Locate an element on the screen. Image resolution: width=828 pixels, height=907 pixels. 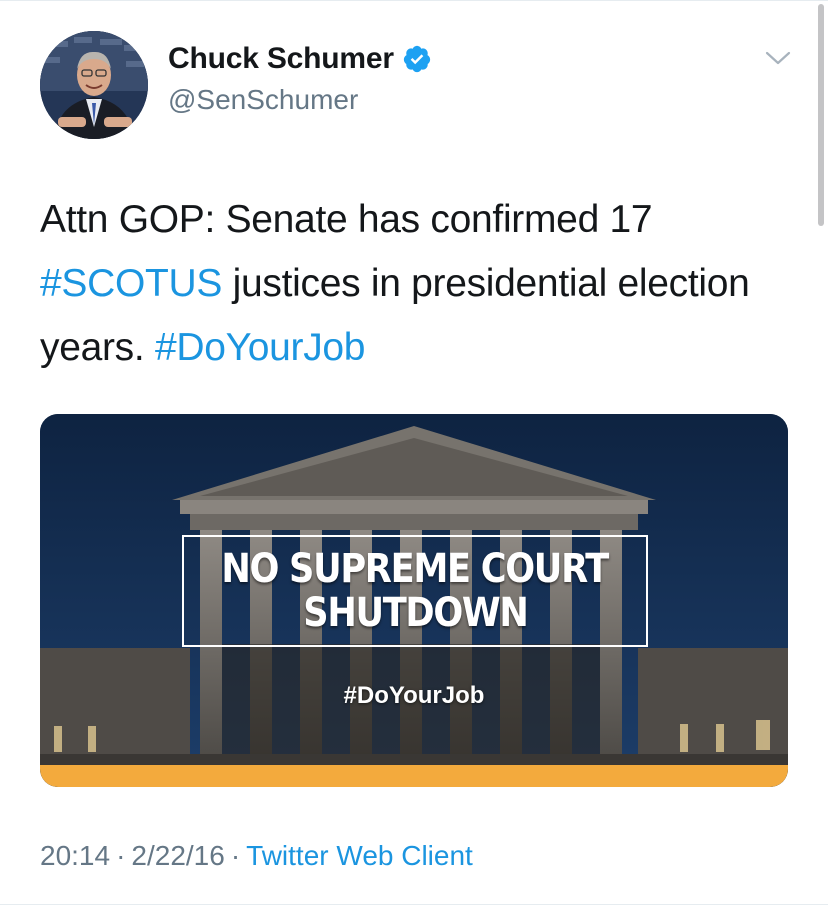
card-accent-band is located at coordinates (414, 776).